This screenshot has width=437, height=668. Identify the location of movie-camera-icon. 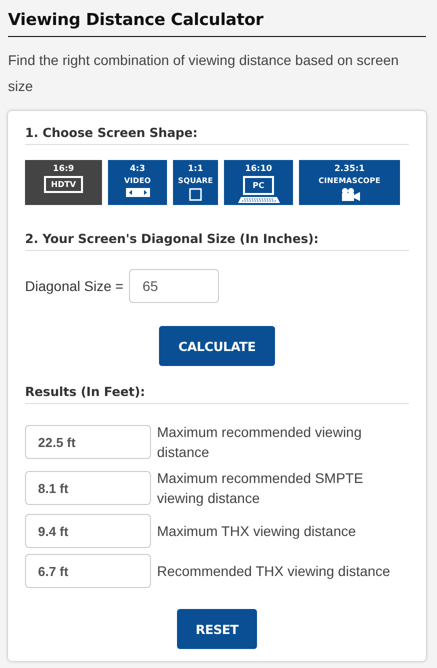
(350, 194).